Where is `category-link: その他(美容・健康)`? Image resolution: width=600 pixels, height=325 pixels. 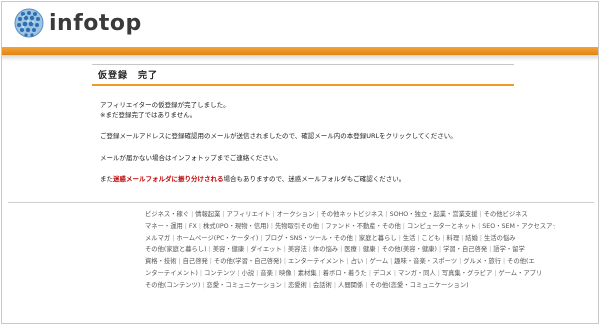
category-link: その他(美容・健康) is located at coordinates (409, 249).